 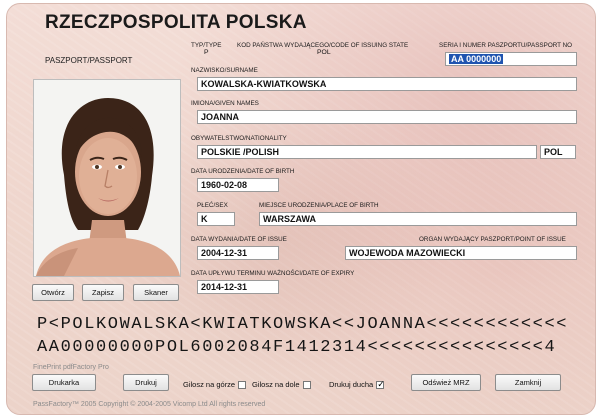 I want to click on birth-place-field: WARSZAWA, so click(x=418, y=219).